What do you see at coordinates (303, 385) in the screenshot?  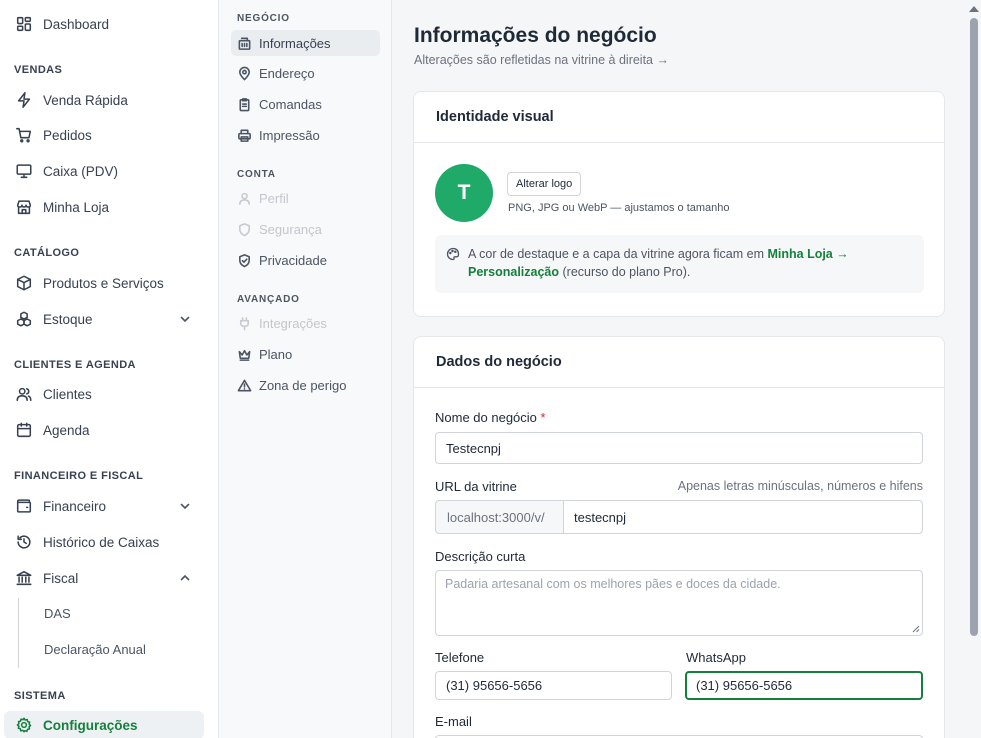 I see `subnav-item-label: Zona de perigo` at bounding box center [303, 385].